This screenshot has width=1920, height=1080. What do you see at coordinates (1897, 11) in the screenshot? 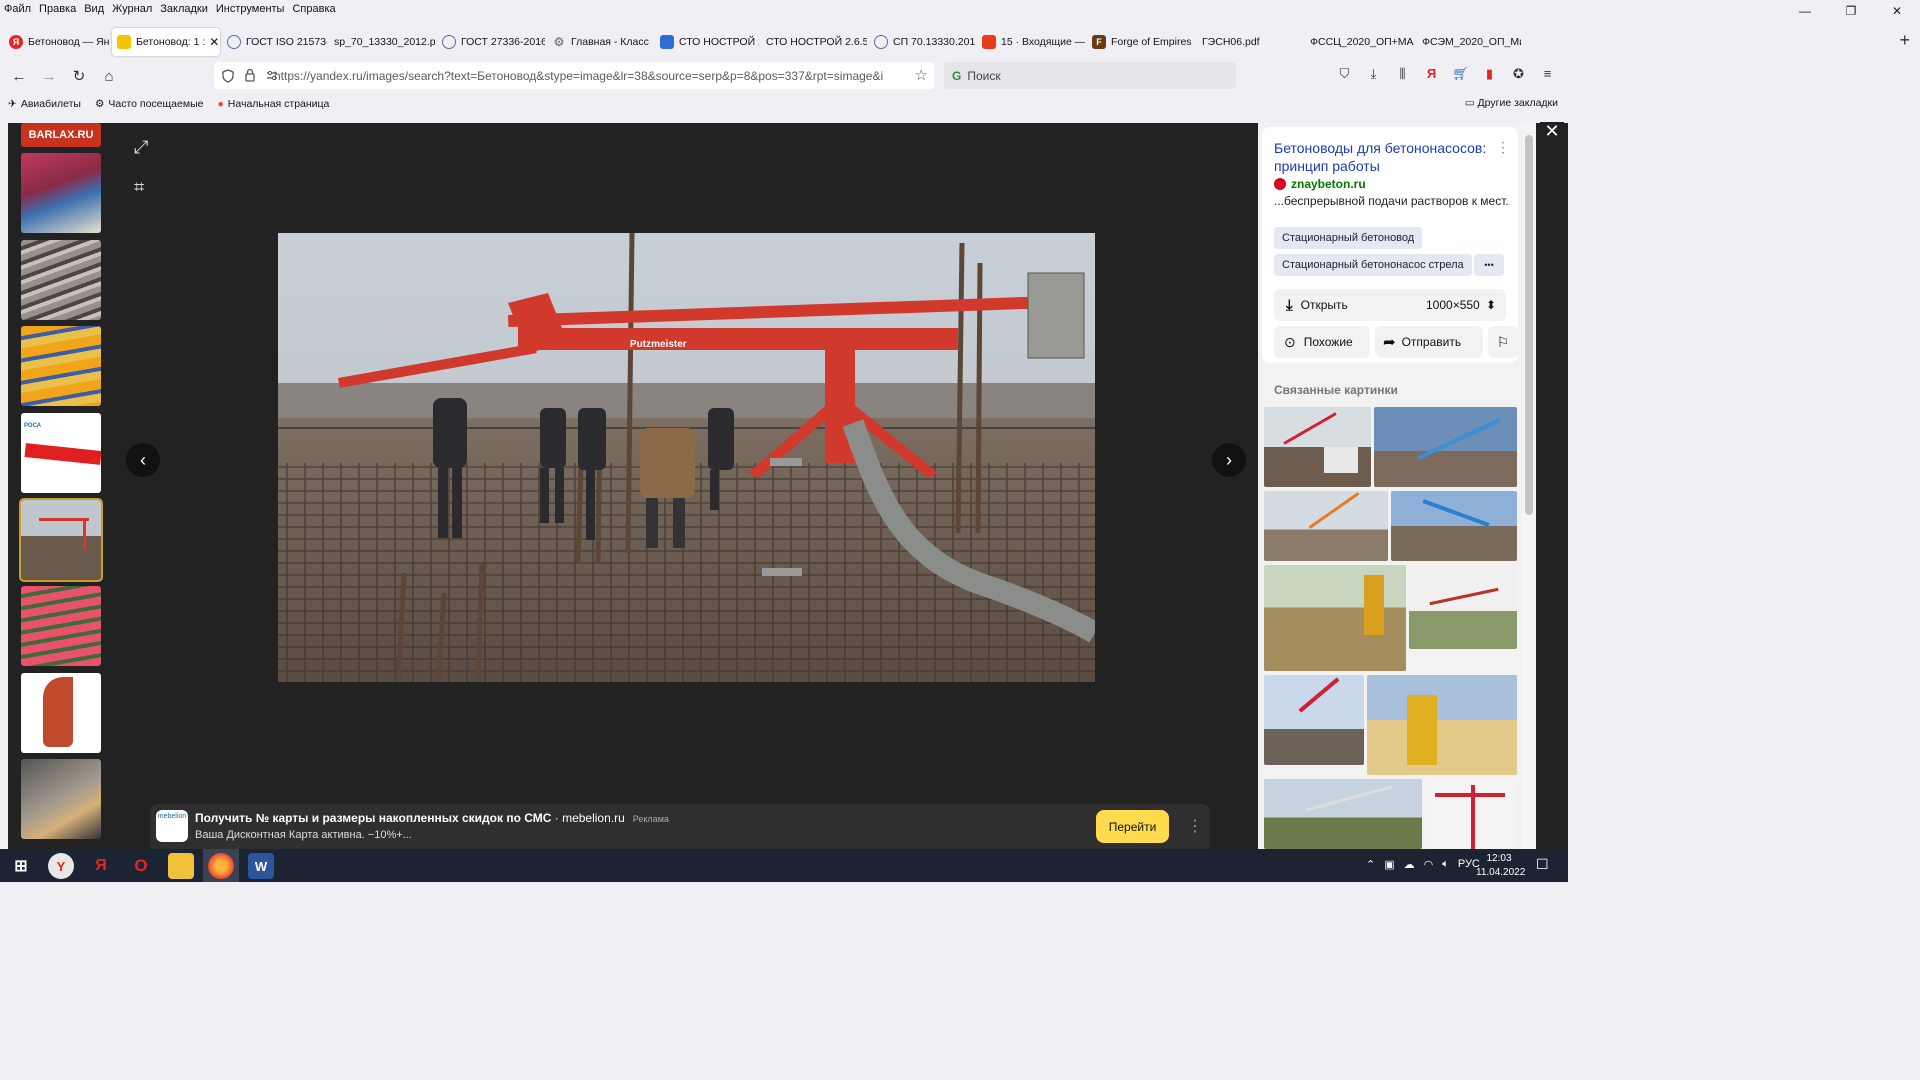
I see `close-window-button: ✕` at bounding box center [1897, 11].